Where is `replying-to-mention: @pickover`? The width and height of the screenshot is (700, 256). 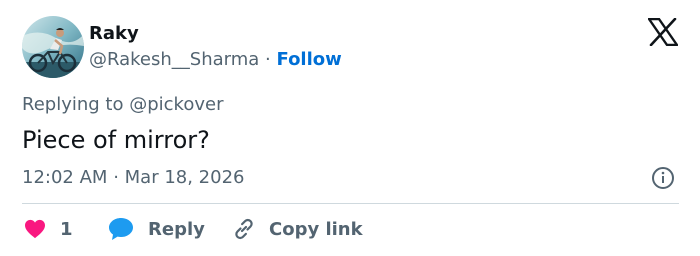 replying-to-mention: @pickover is located at coordinates (176, 104).